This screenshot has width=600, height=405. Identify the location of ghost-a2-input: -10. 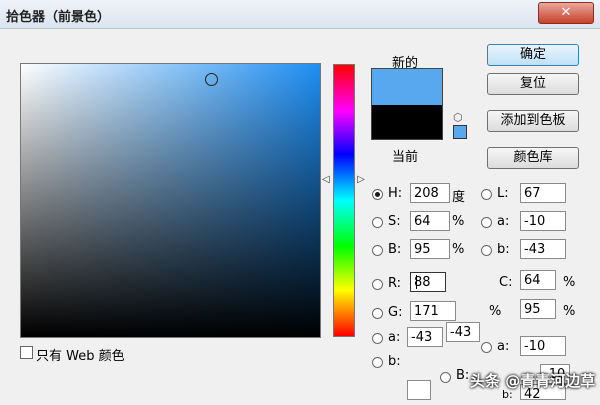
(543, 346).